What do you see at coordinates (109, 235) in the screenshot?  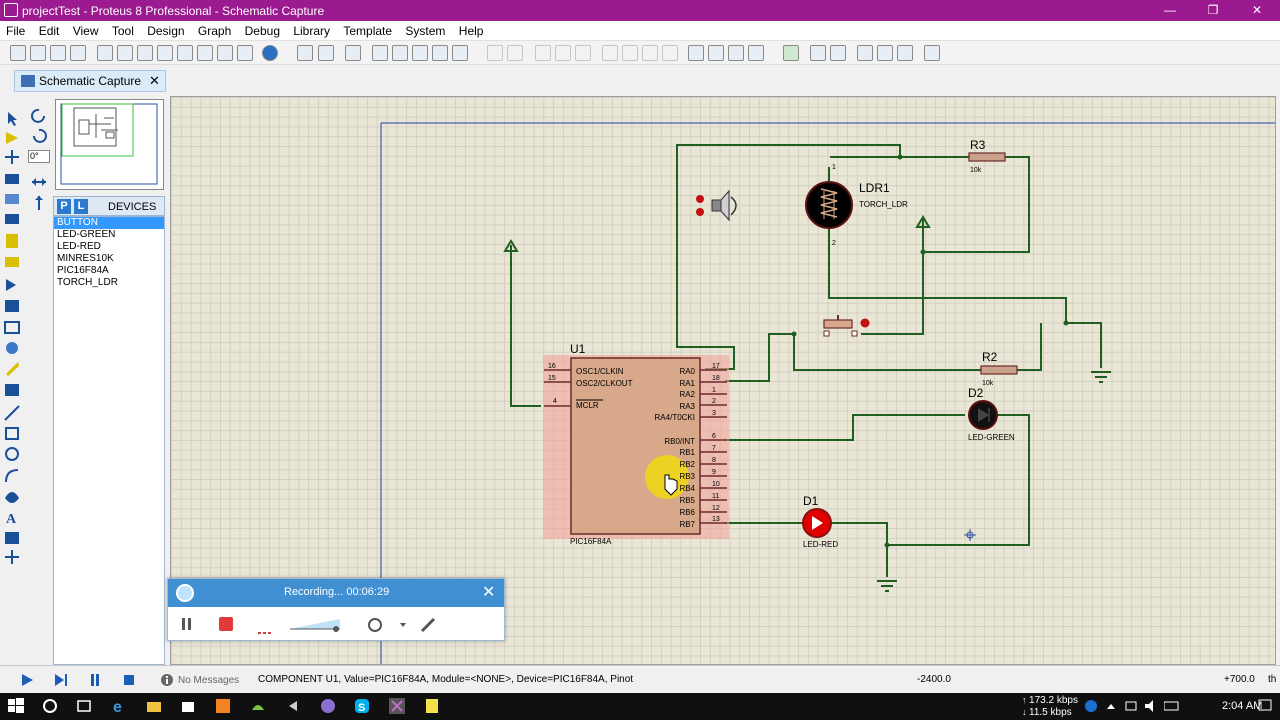 I see `device-item: LED-GREEN` at bounding box center [109, 235].